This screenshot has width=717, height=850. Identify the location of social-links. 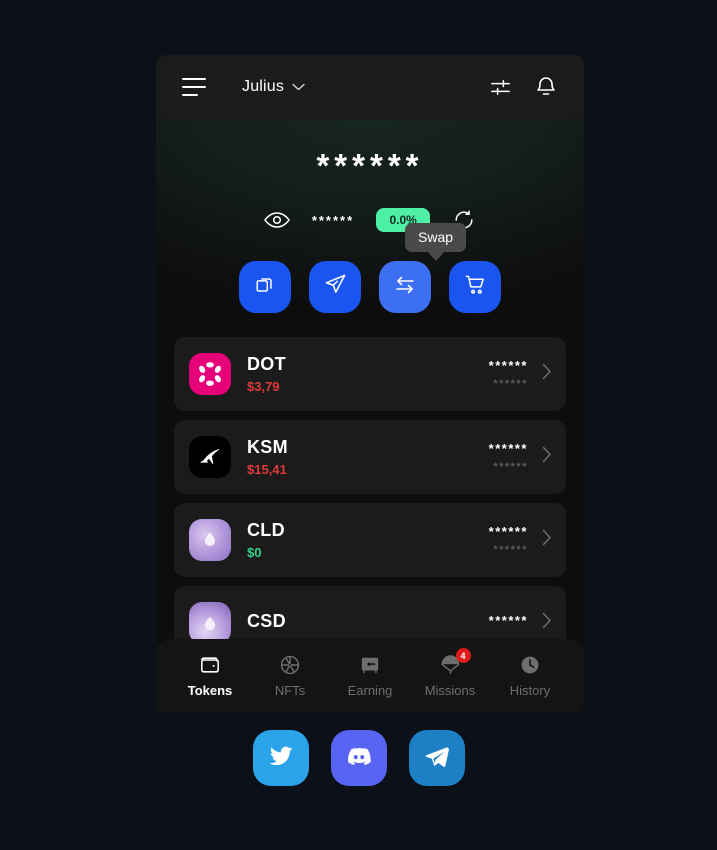
(358, 758).